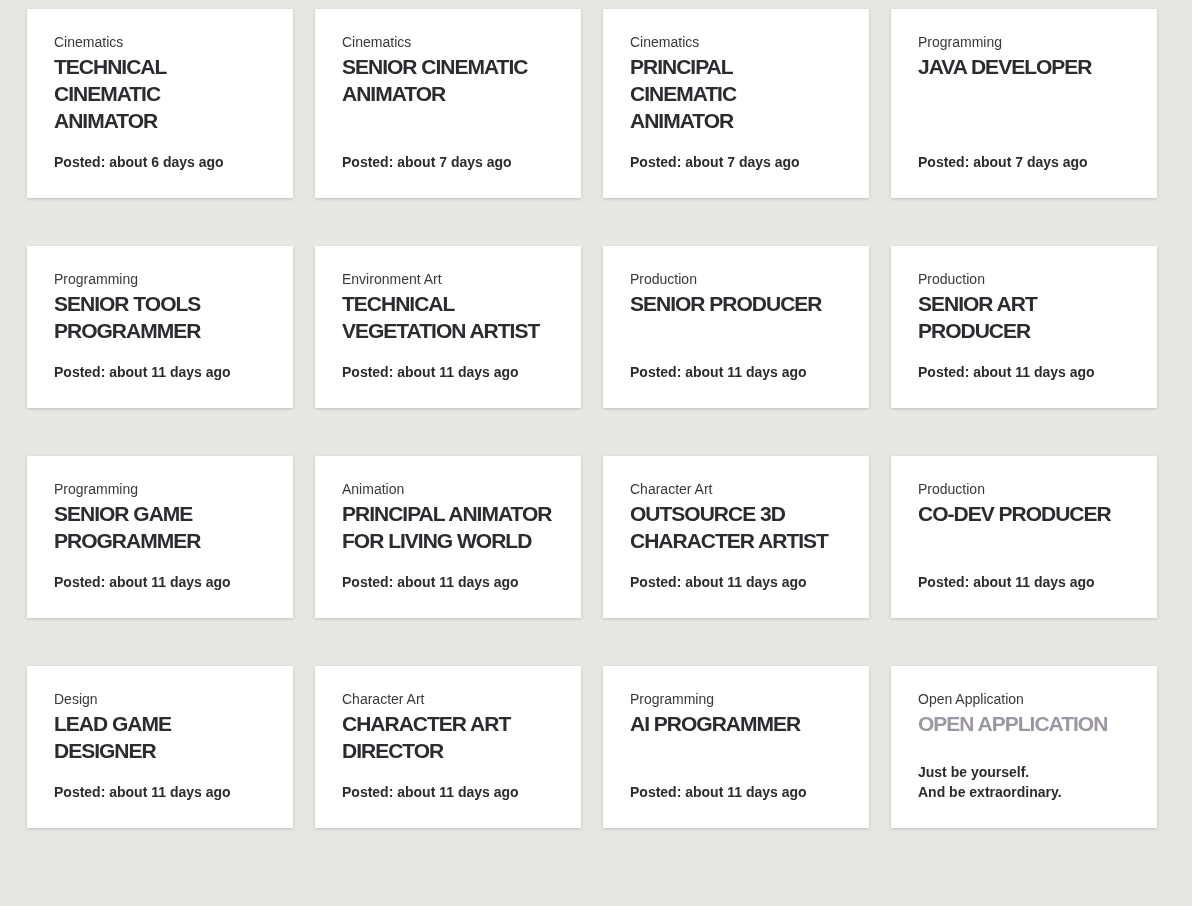 This screenshot has width=1192, height=906. I want to click on job-card: Animation PRINCIPAL ANIMATOR FOR LIVING WORLD Posted: about 11 days ago, so click(448, 537).